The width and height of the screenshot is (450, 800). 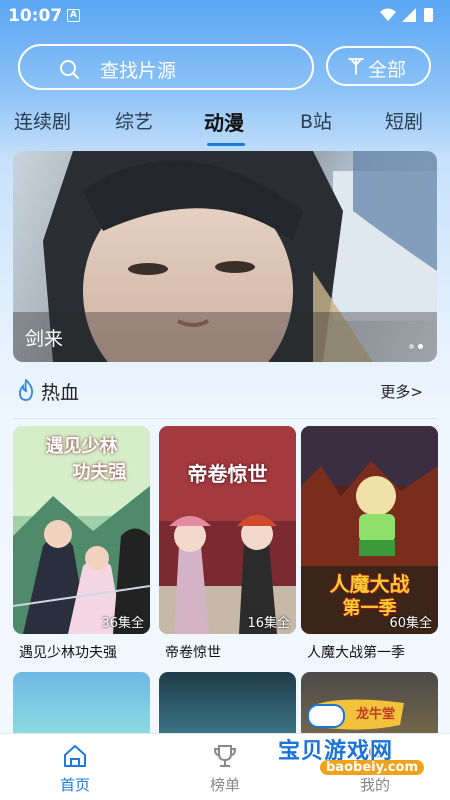 What do you see at coordinates (268, 623) in the screenshot?
I see `episode-badge: 16集全` at bounding box center [268, 623].